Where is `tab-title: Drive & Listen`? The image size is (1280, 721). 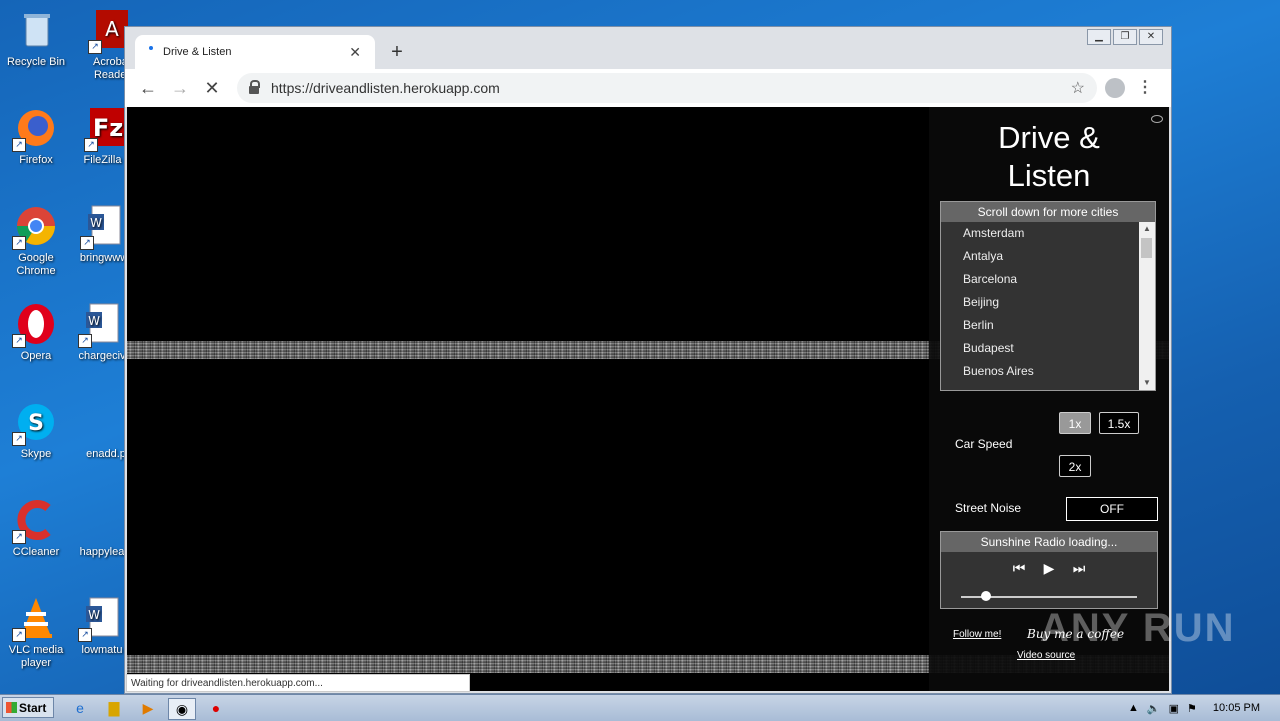 tab-title: Drive & Listen is located at coordinates (197, 52).